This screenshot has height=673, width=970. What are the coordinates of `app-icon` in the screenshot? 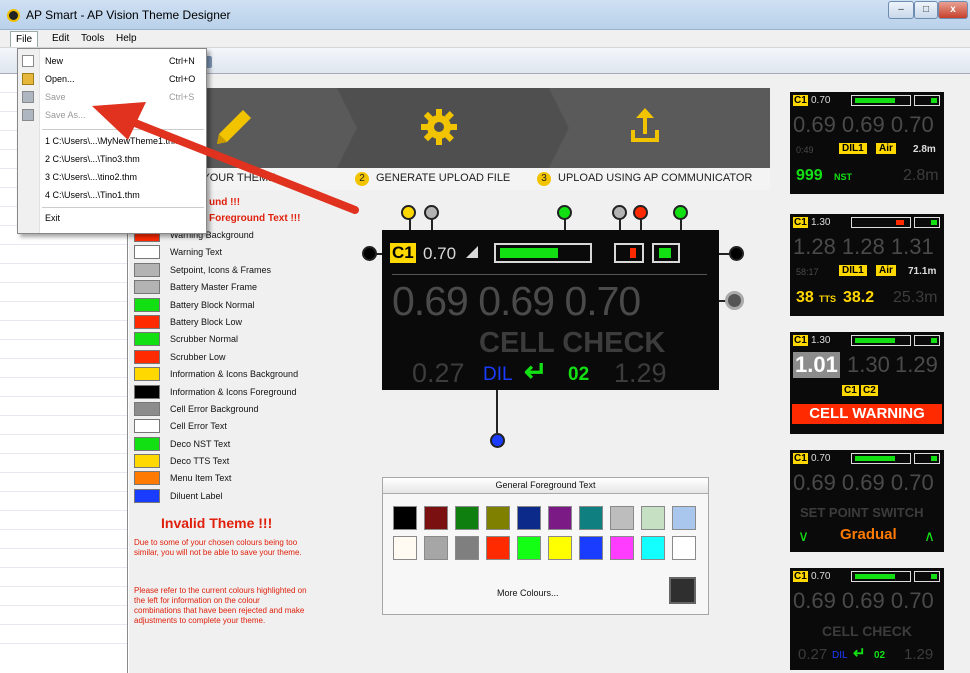 It's located at (13, 15).